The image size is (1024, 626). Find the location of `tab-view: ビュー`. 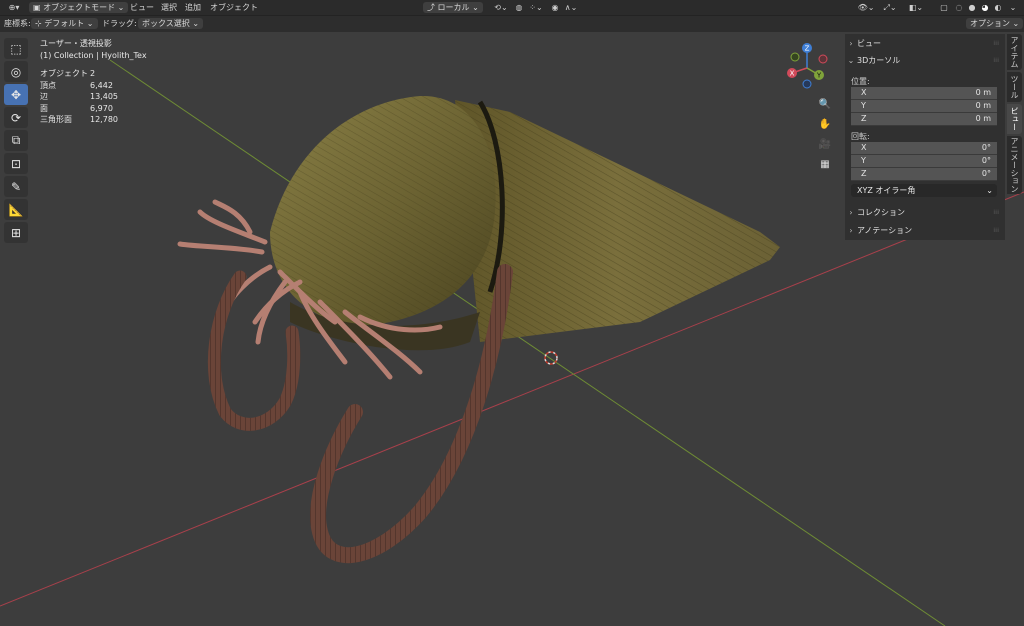

tab-view: ビュー is located at coordinates (1014, 119).